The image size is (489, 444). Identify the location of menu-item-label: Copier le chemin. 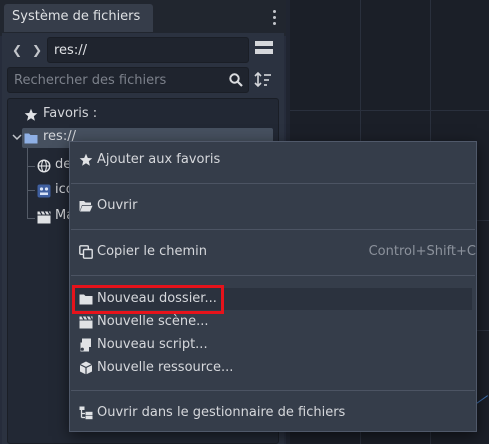
(152, 251).